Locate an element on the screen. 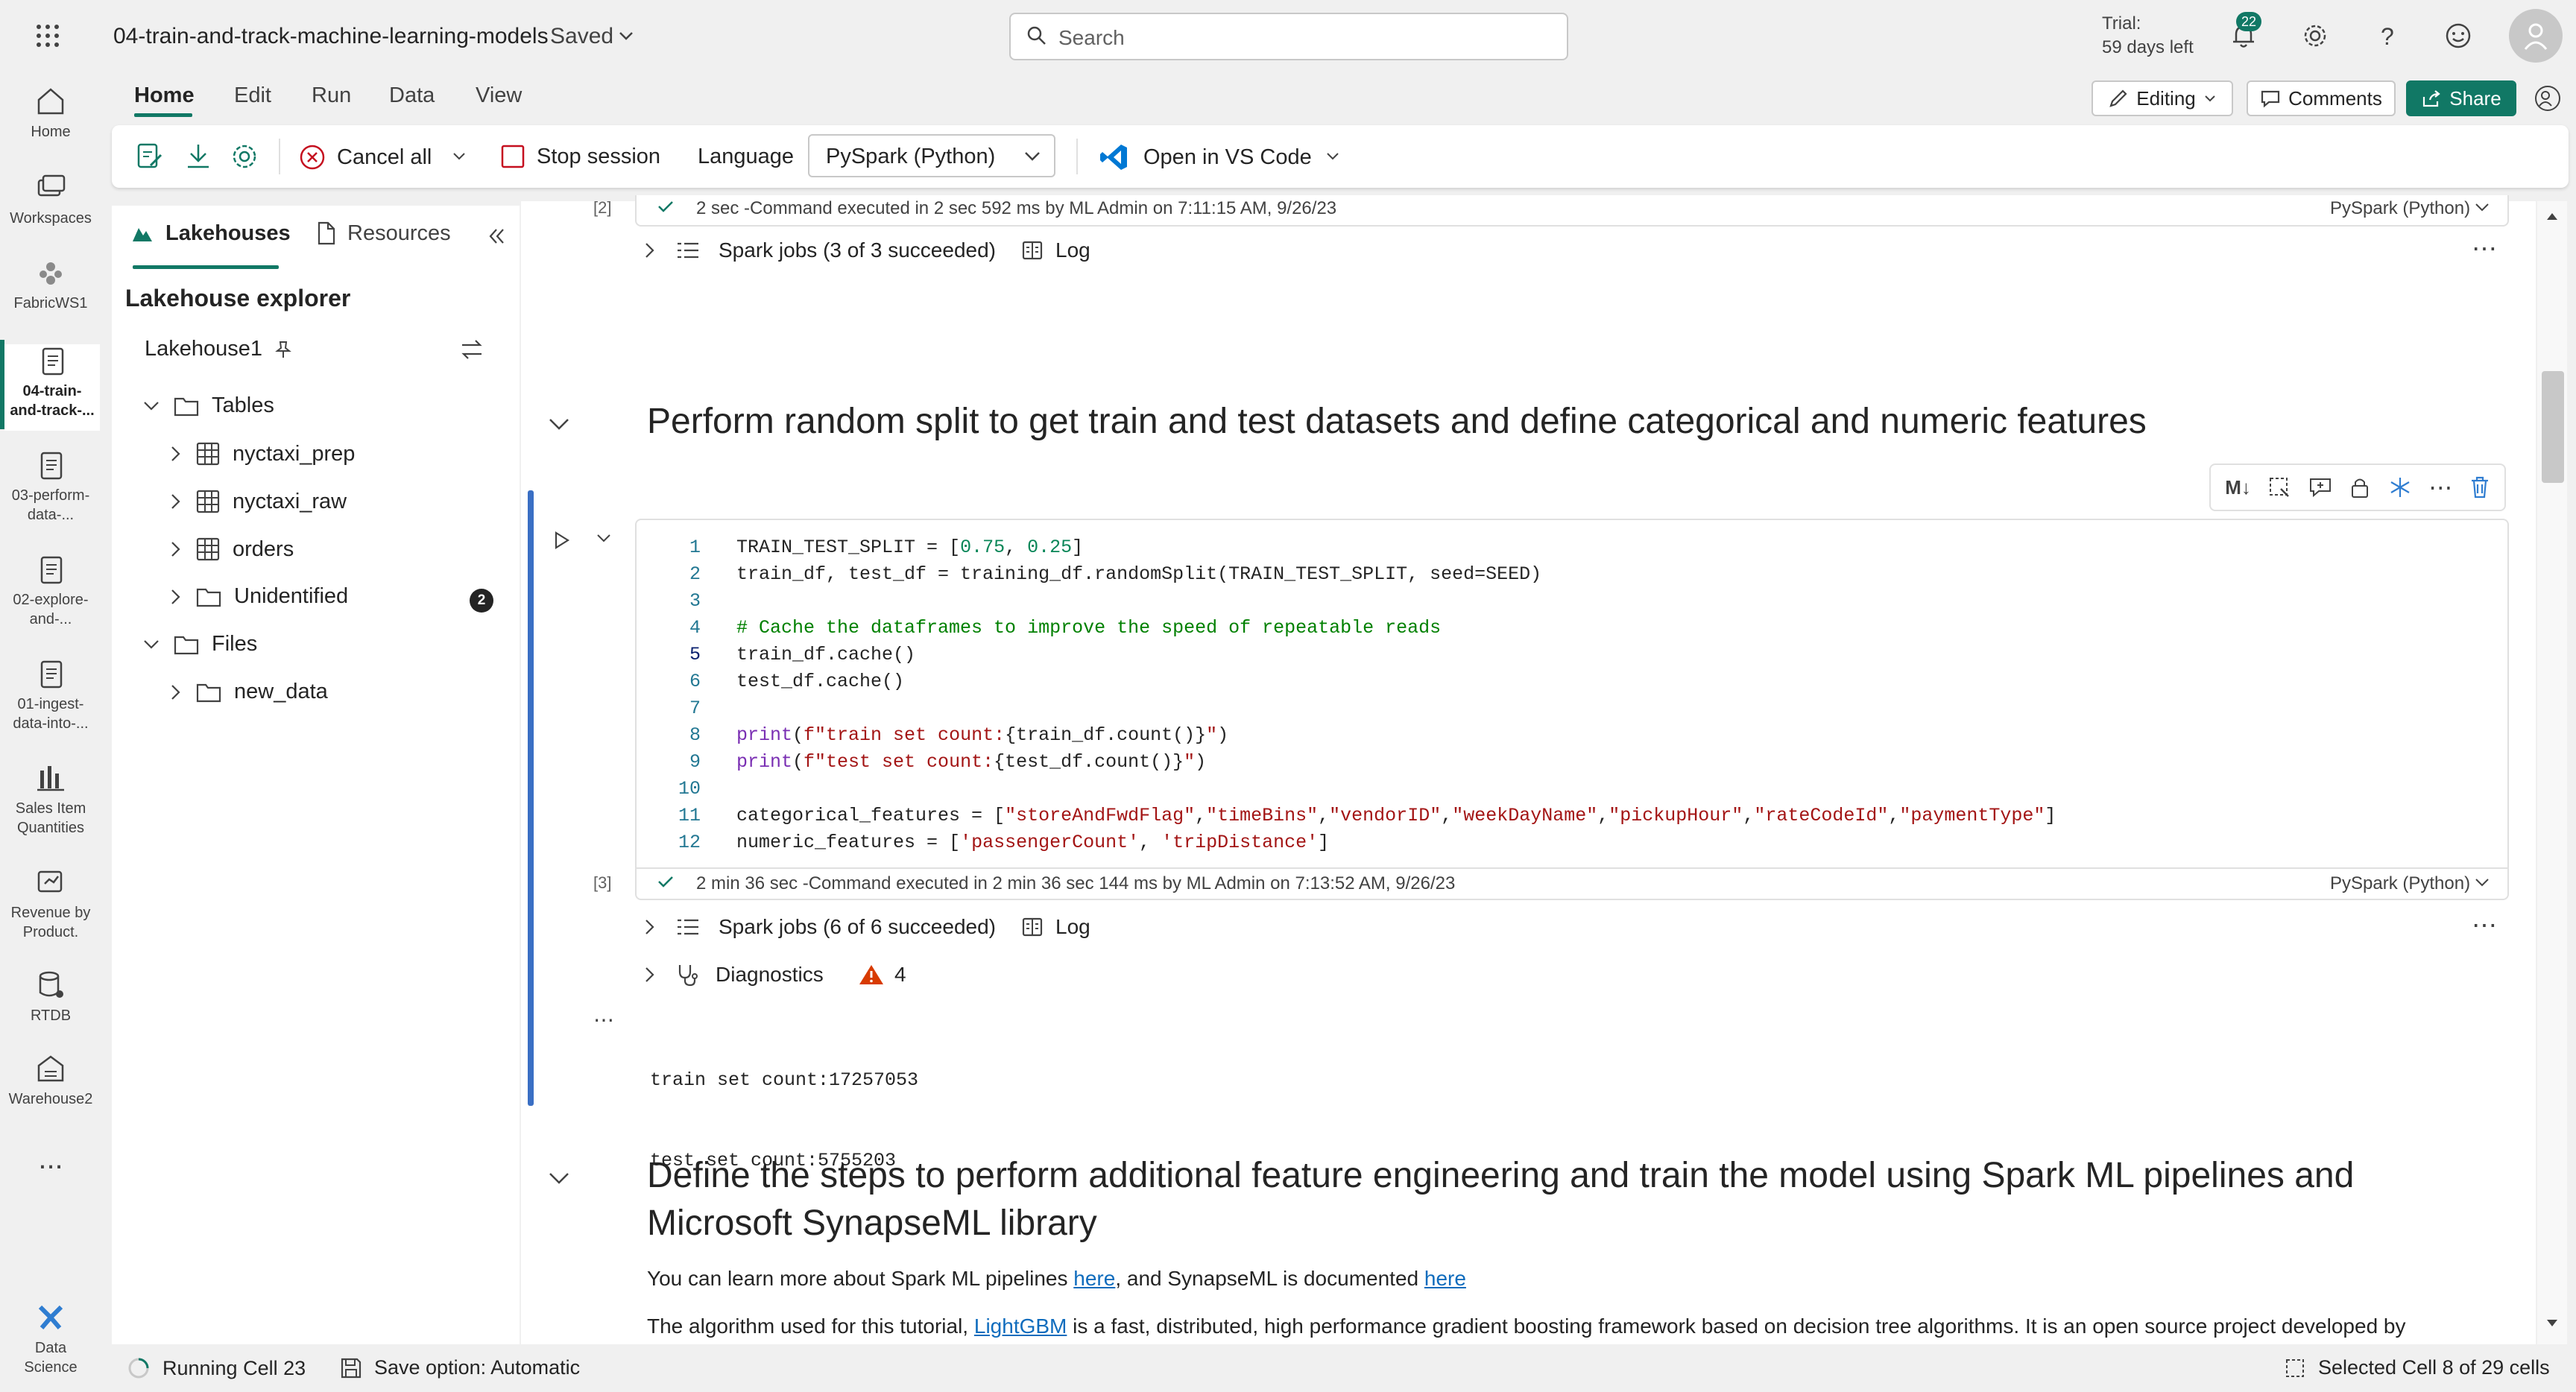 The image size is (2576, 1392). search-placeholder: Search is located at coordinates (1091, 37).